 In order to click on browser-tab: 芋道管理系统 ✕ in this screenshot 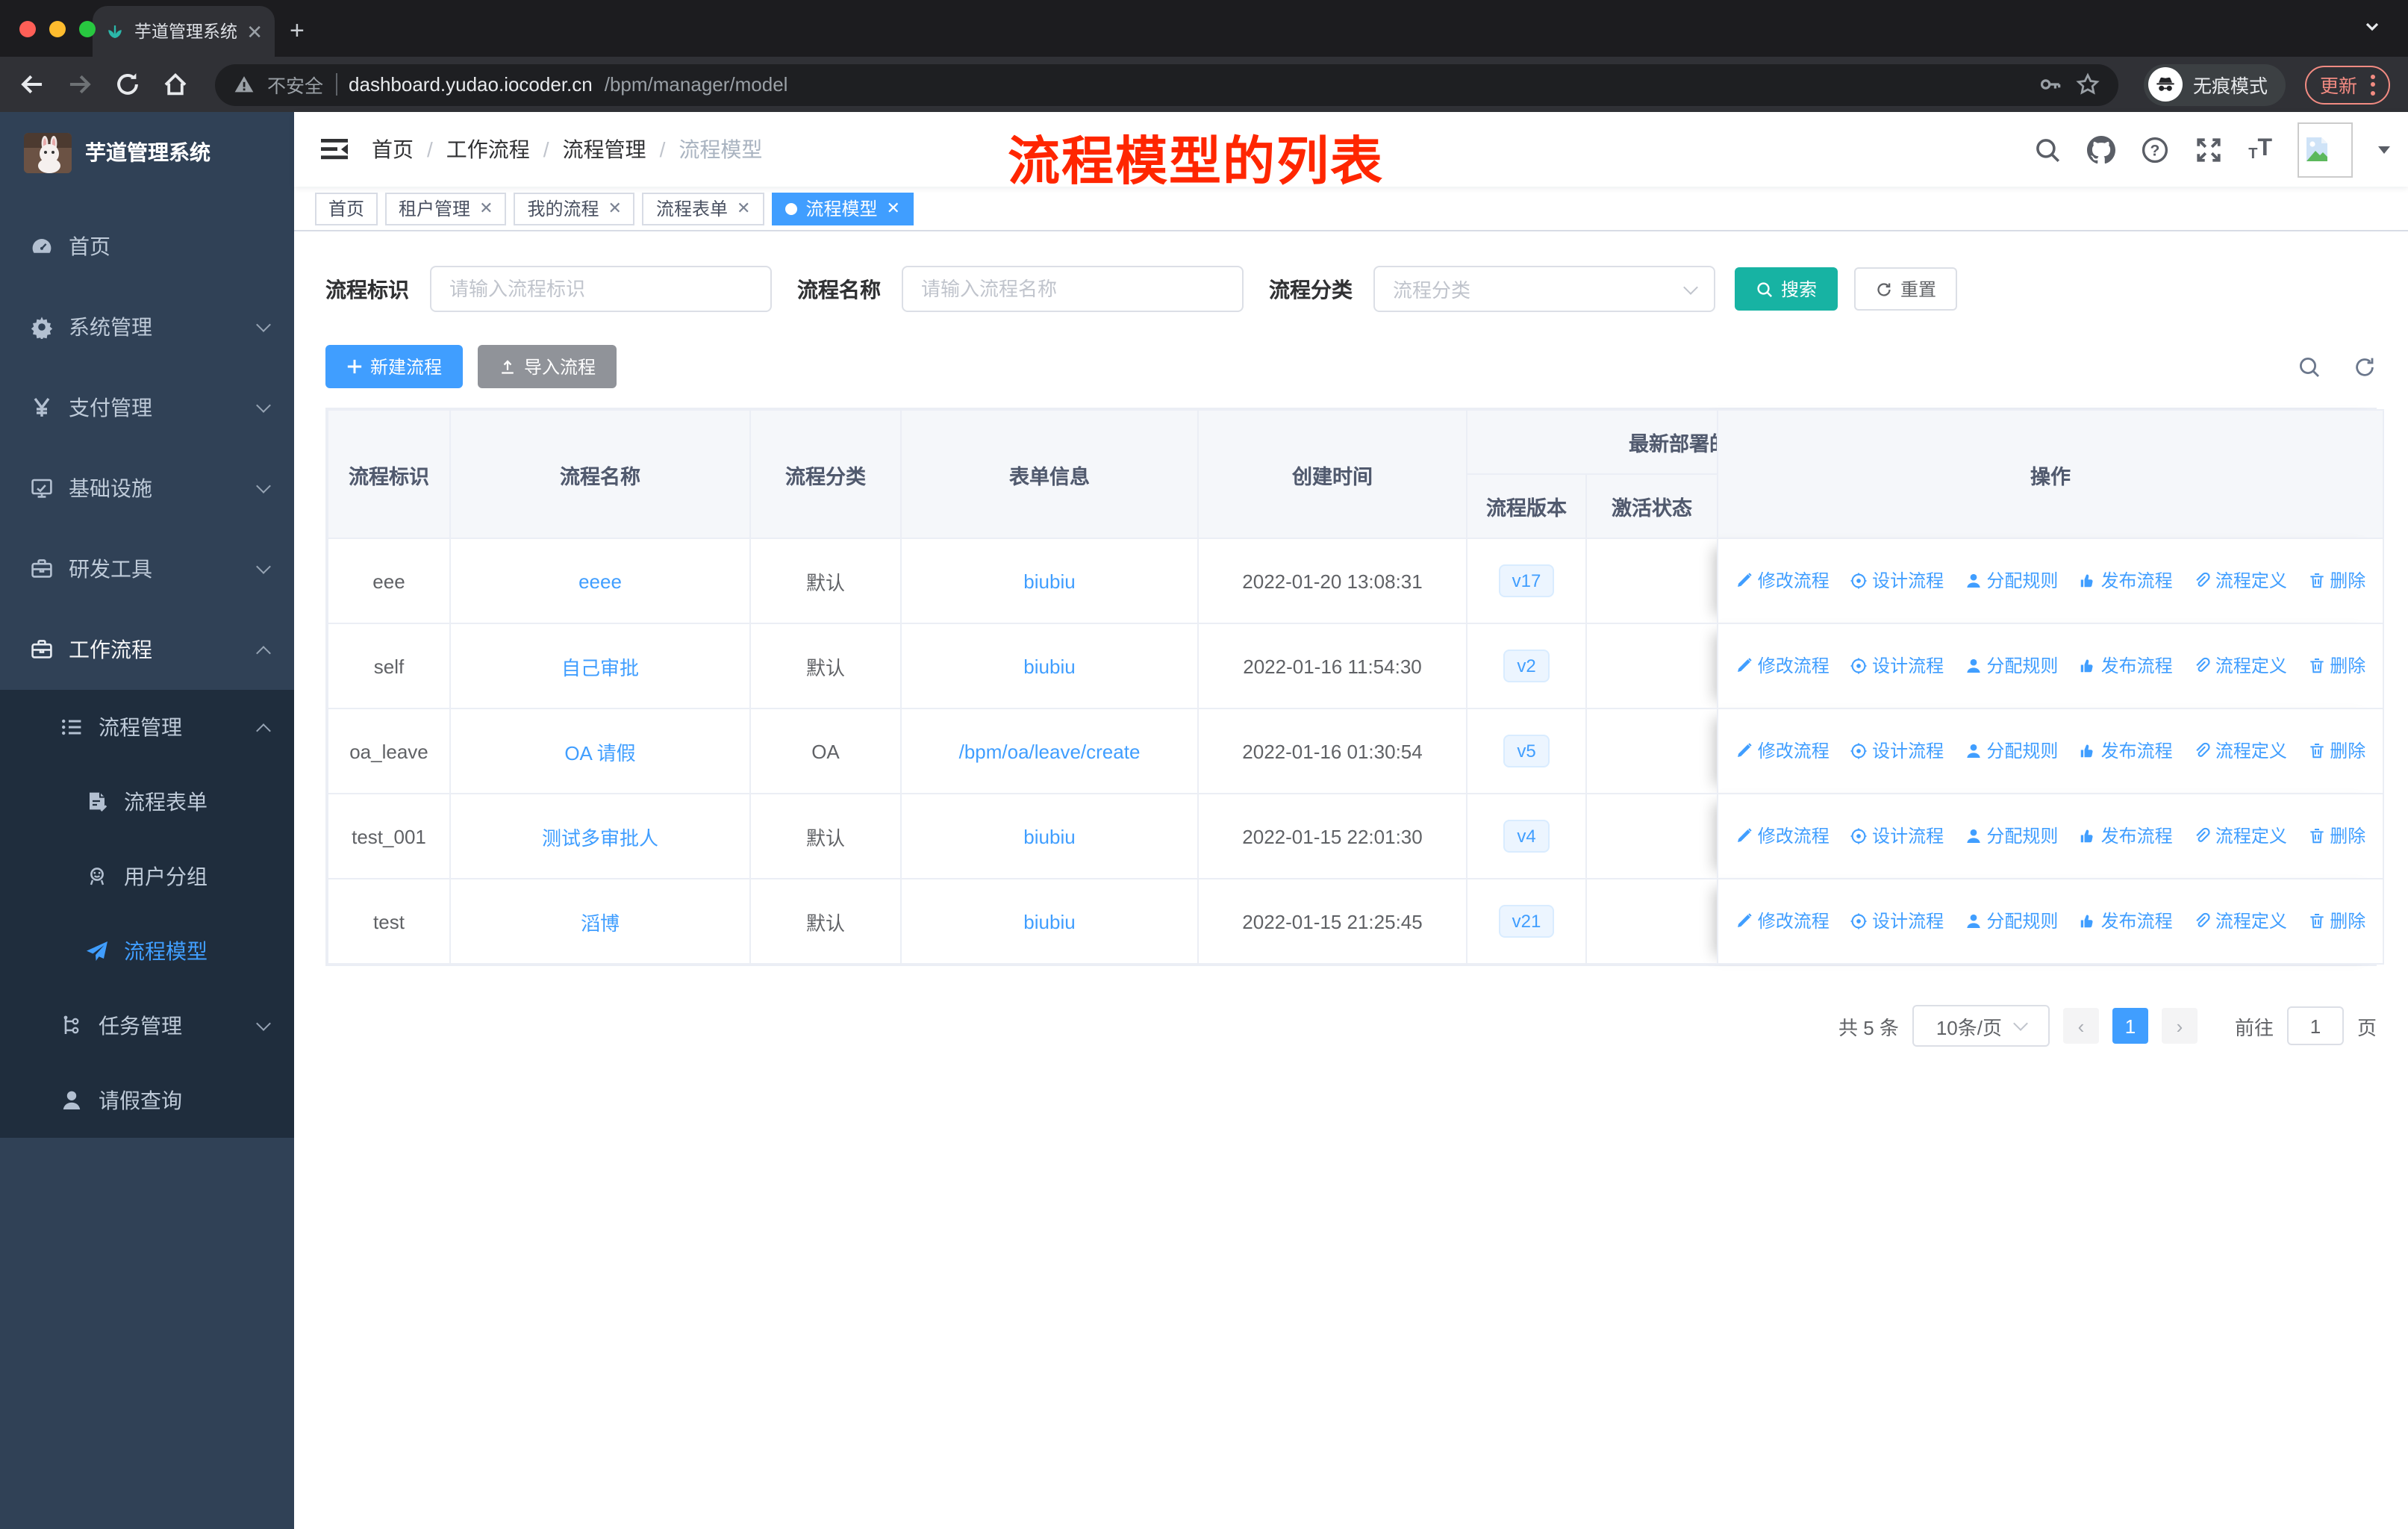, I will do `click(184, 32)`.